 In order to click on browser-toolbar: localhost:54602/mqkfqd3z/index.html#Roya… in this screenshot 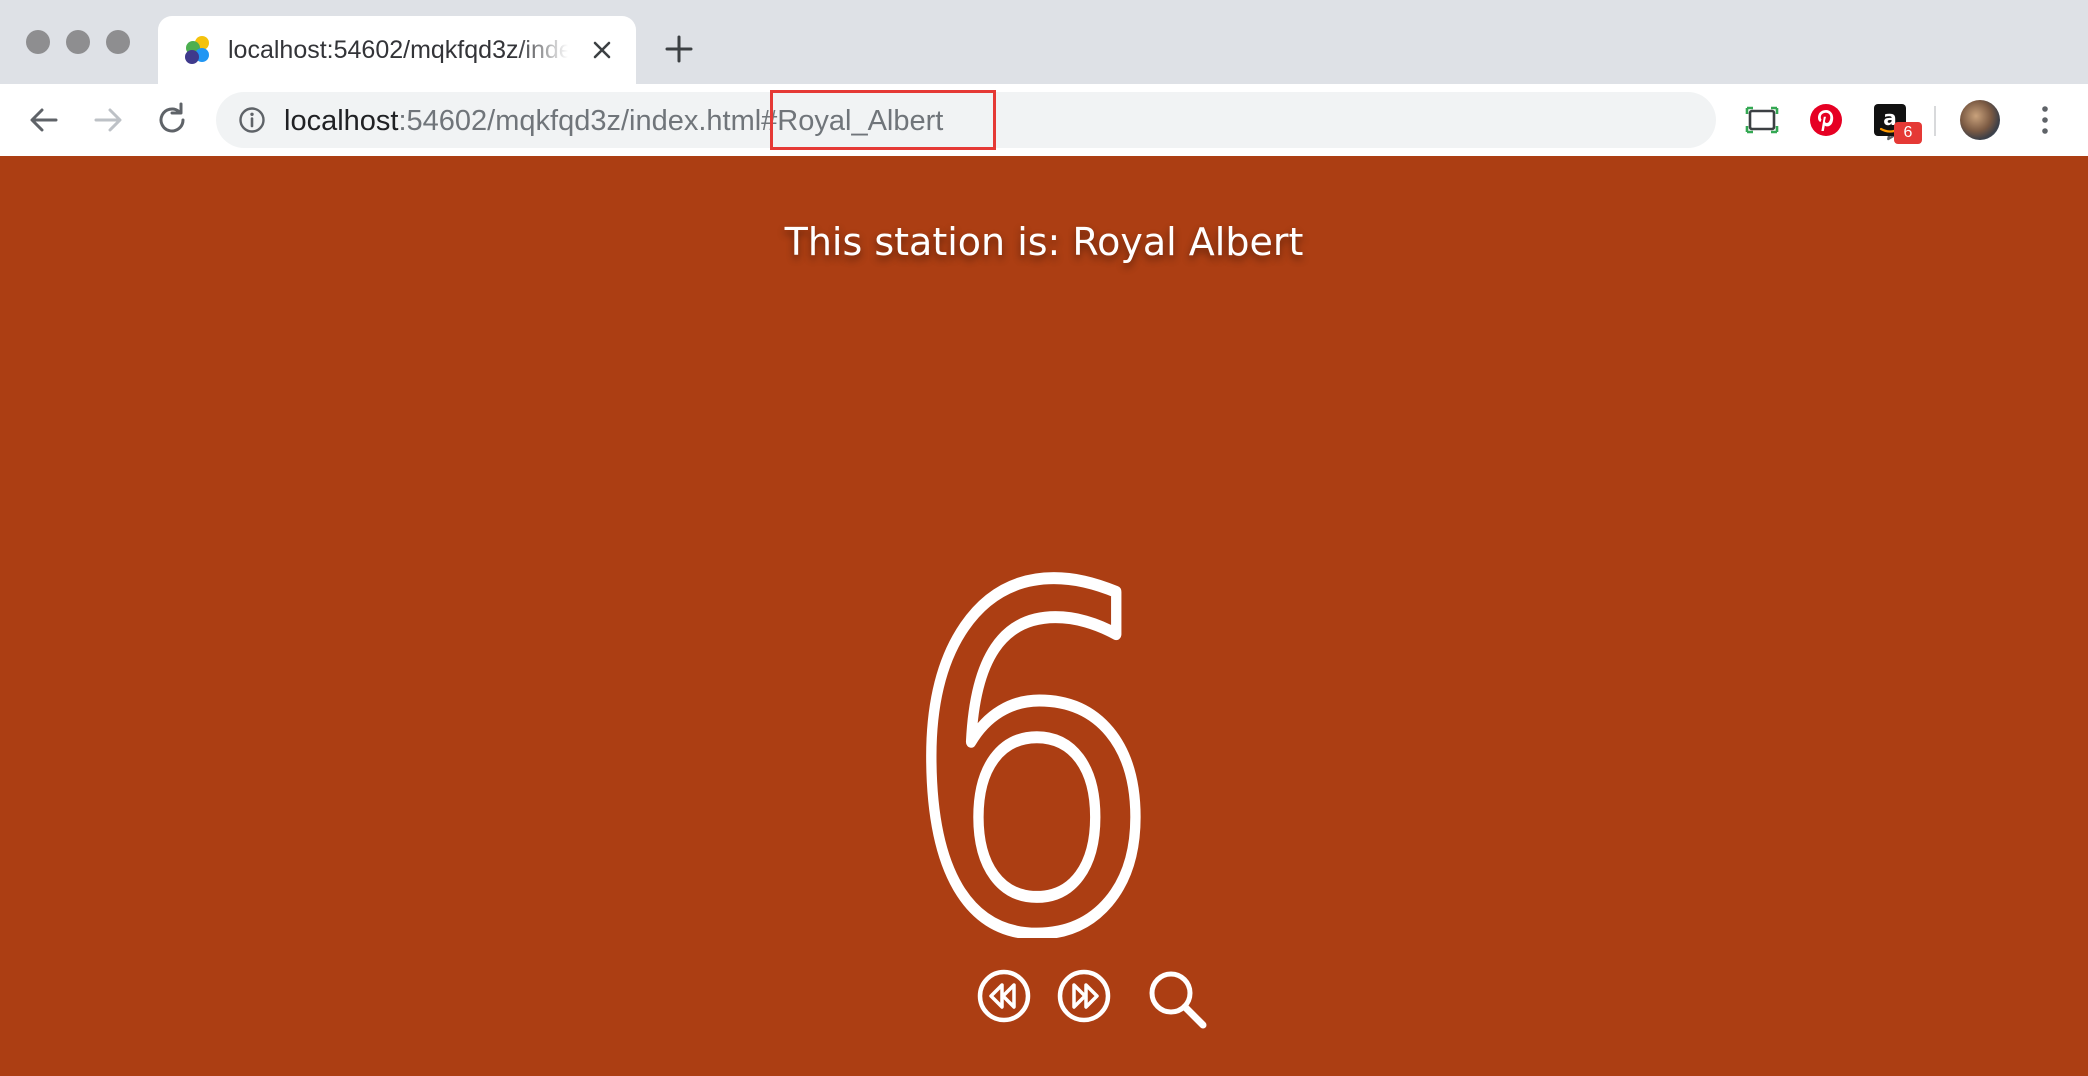, I will do `click(1044, 120)`.